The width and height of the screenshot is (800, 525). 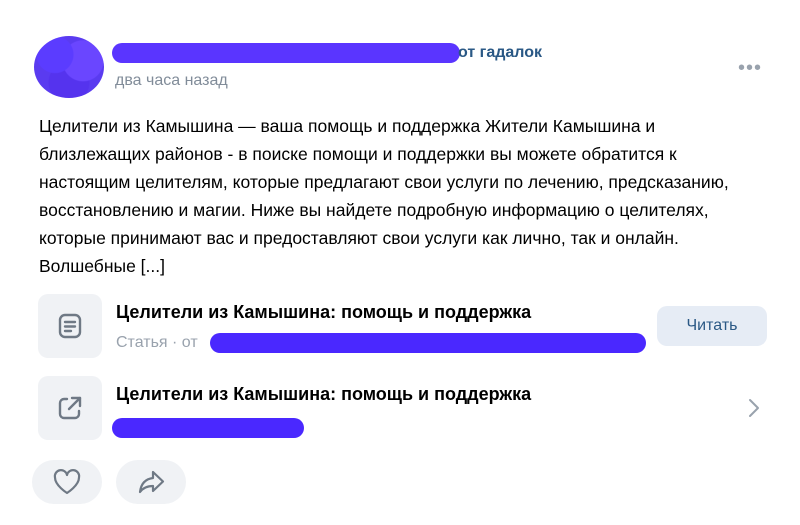 I want to click on share-button, so click(x=151, y=482).